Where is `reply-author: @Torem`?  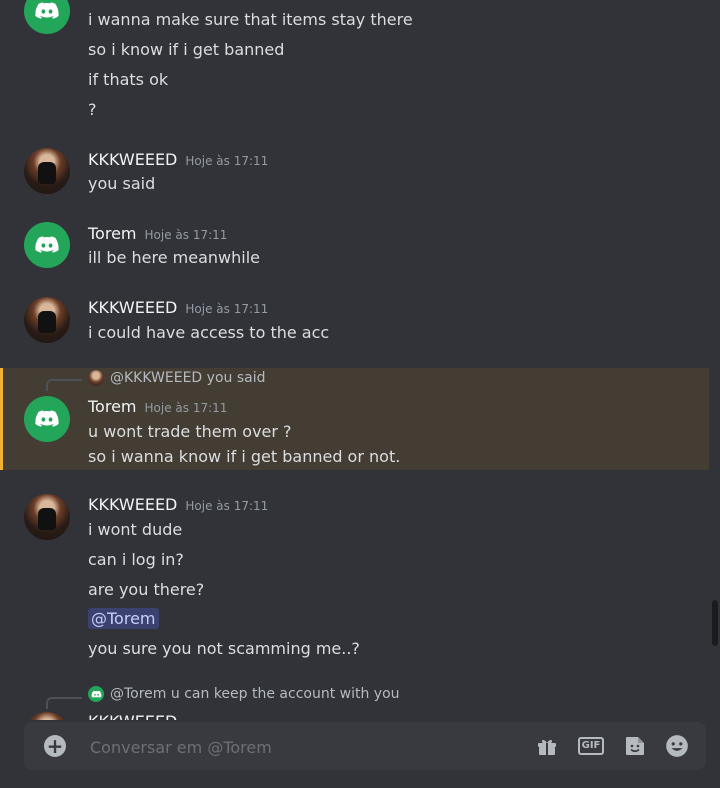
reply-author: @Torem is located at coordinates (138, 694).